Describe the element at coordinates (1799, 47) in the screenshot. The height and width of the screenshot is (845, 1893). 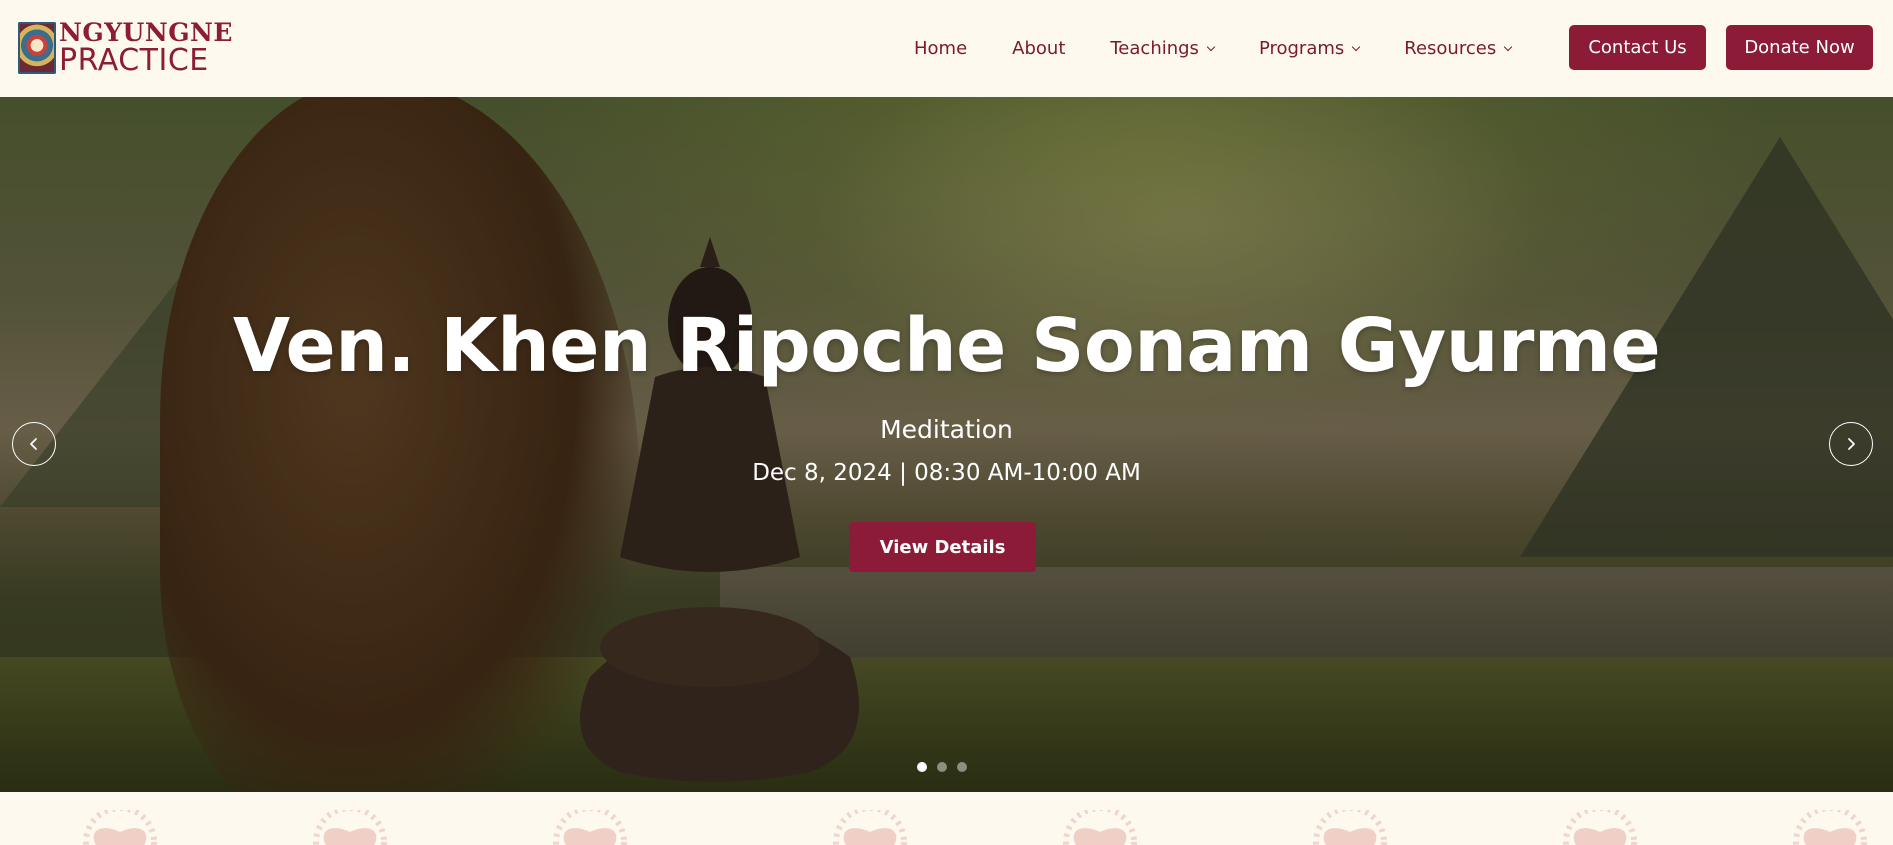
I see `donate-now-button: Donate Now` at that location.